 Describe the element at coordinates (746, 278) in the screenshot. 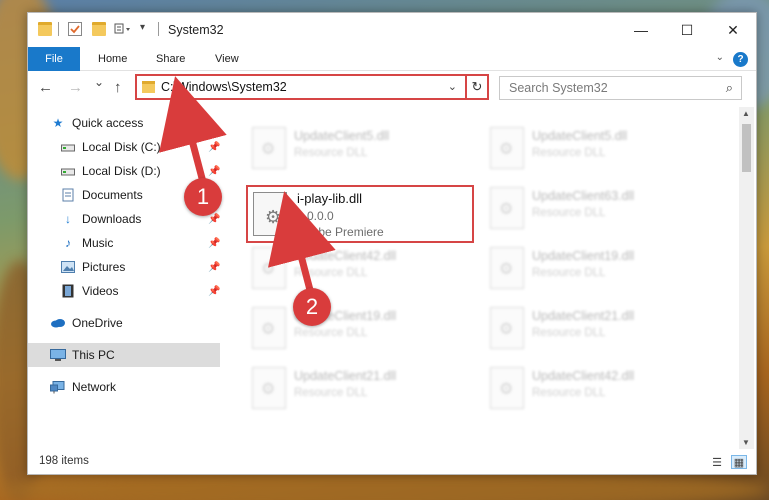

I see `vertical-scrollbar: ▲ ▼` at that location.